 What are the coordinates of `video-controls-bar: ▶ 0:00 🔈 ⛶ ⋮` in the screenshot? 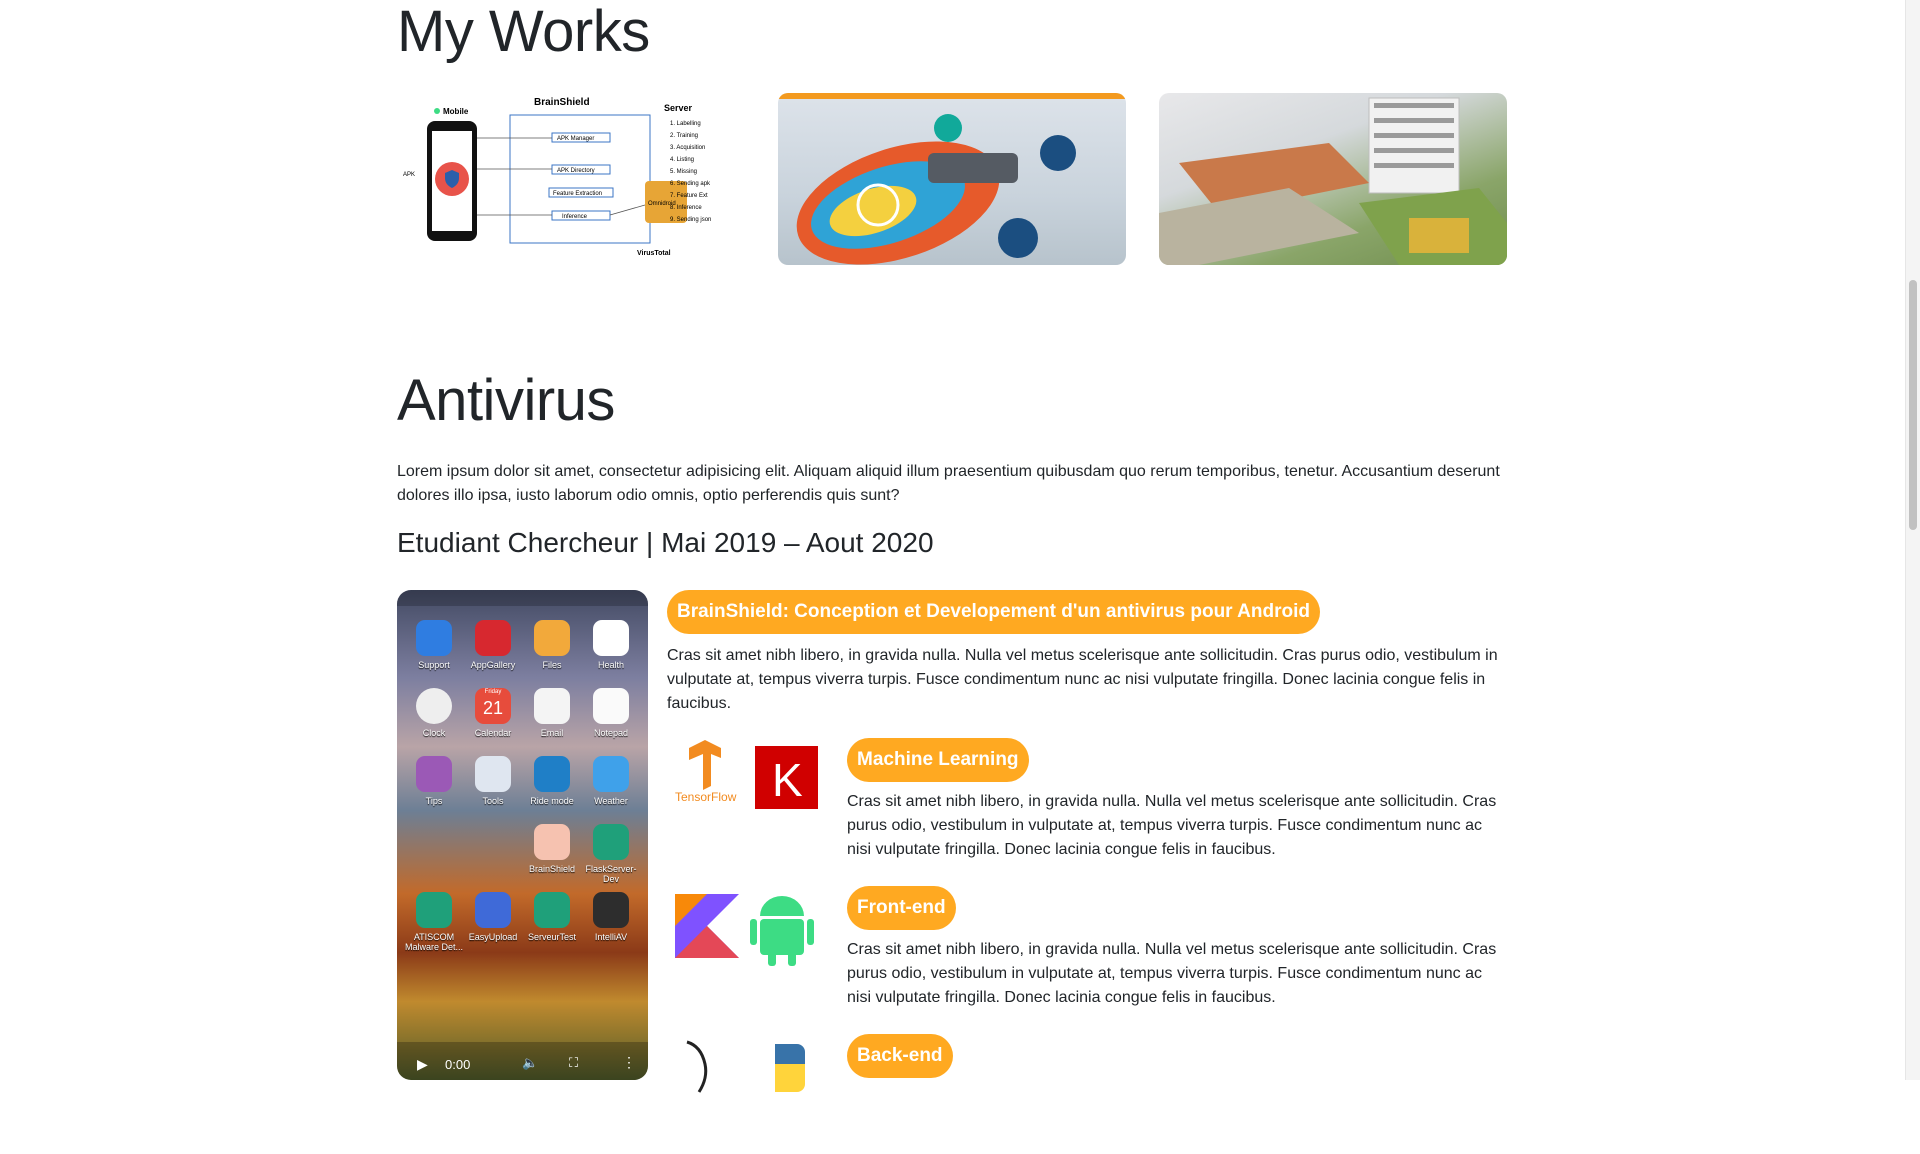 It's located at (522, 1061).